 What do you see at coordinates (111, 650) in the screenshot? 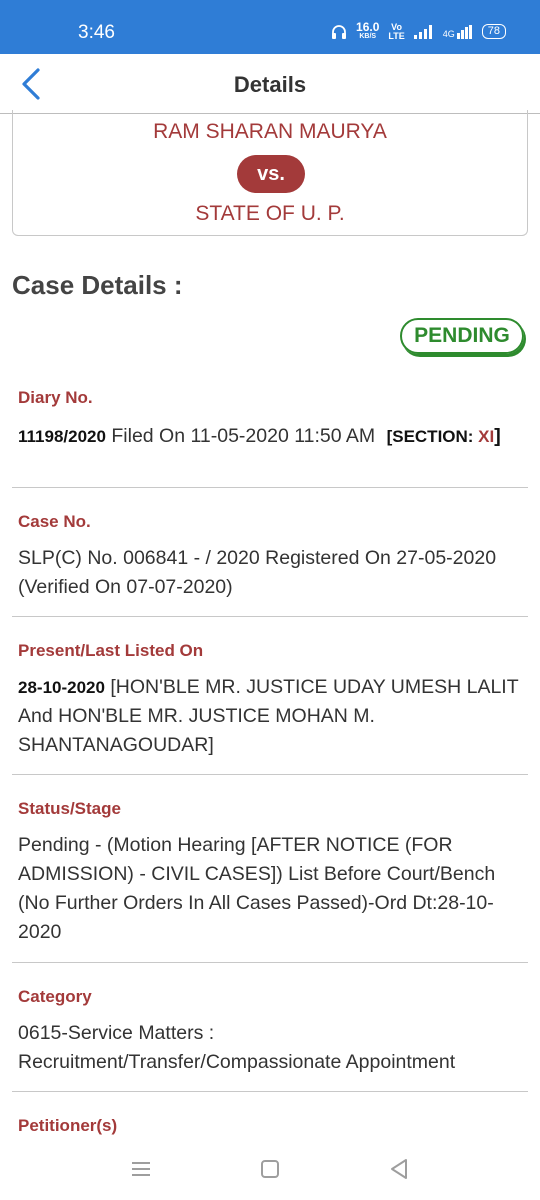
I see `listed-label: Present/Last Listed On` at bounding box center [111, 650].